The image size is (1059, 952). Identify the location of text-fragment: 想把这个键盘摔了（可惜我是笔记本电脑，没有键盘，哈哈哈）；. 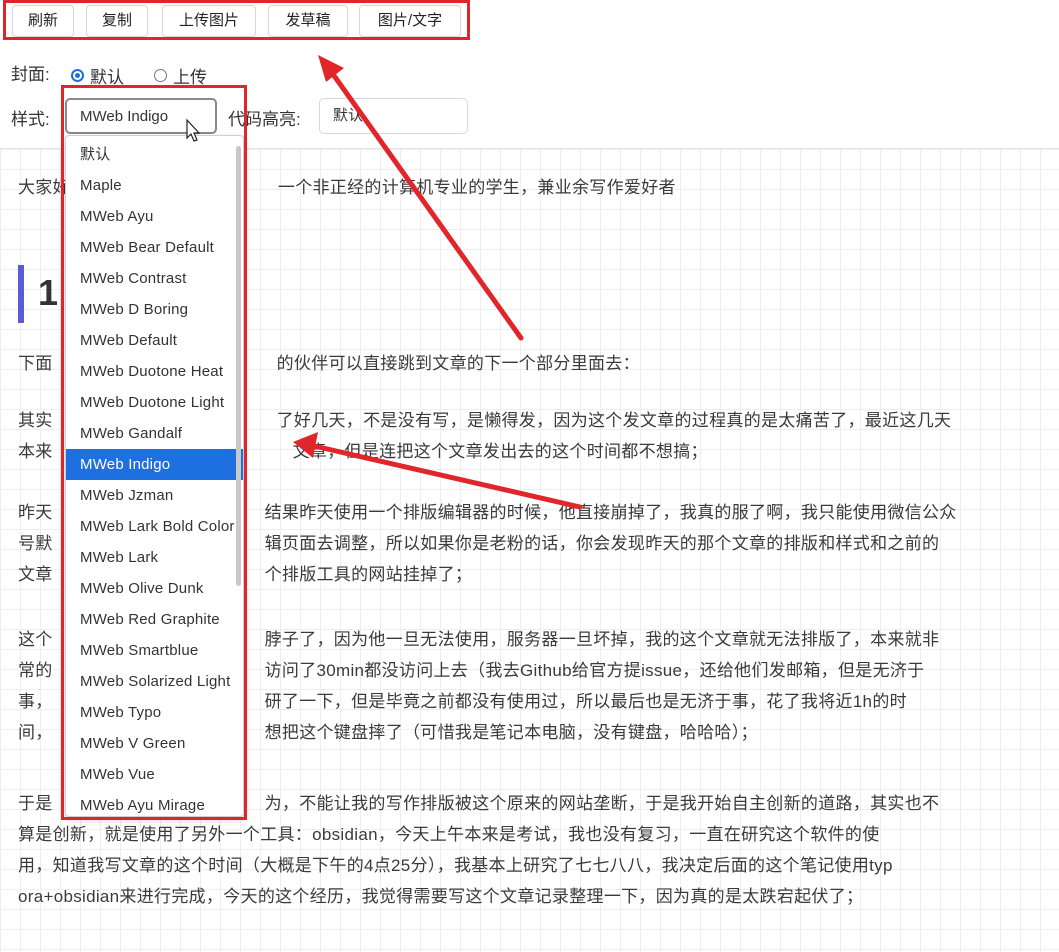
(511, 732).